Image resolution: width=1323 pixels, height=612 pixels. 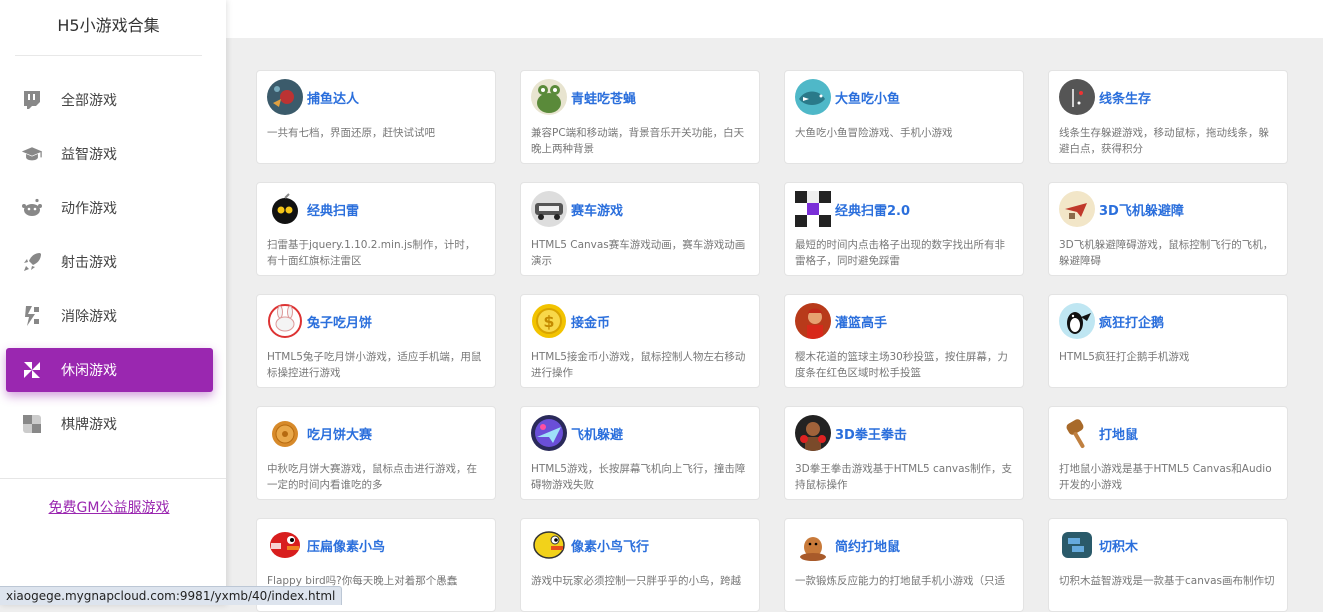 What do you see at coordinates (640, 229) in the screenshot?
I see `game-card: 赛车游戏 HTML5 Canvas赛车游戏动画，赛车游戏动画演示` at bounding box center [640, 229].